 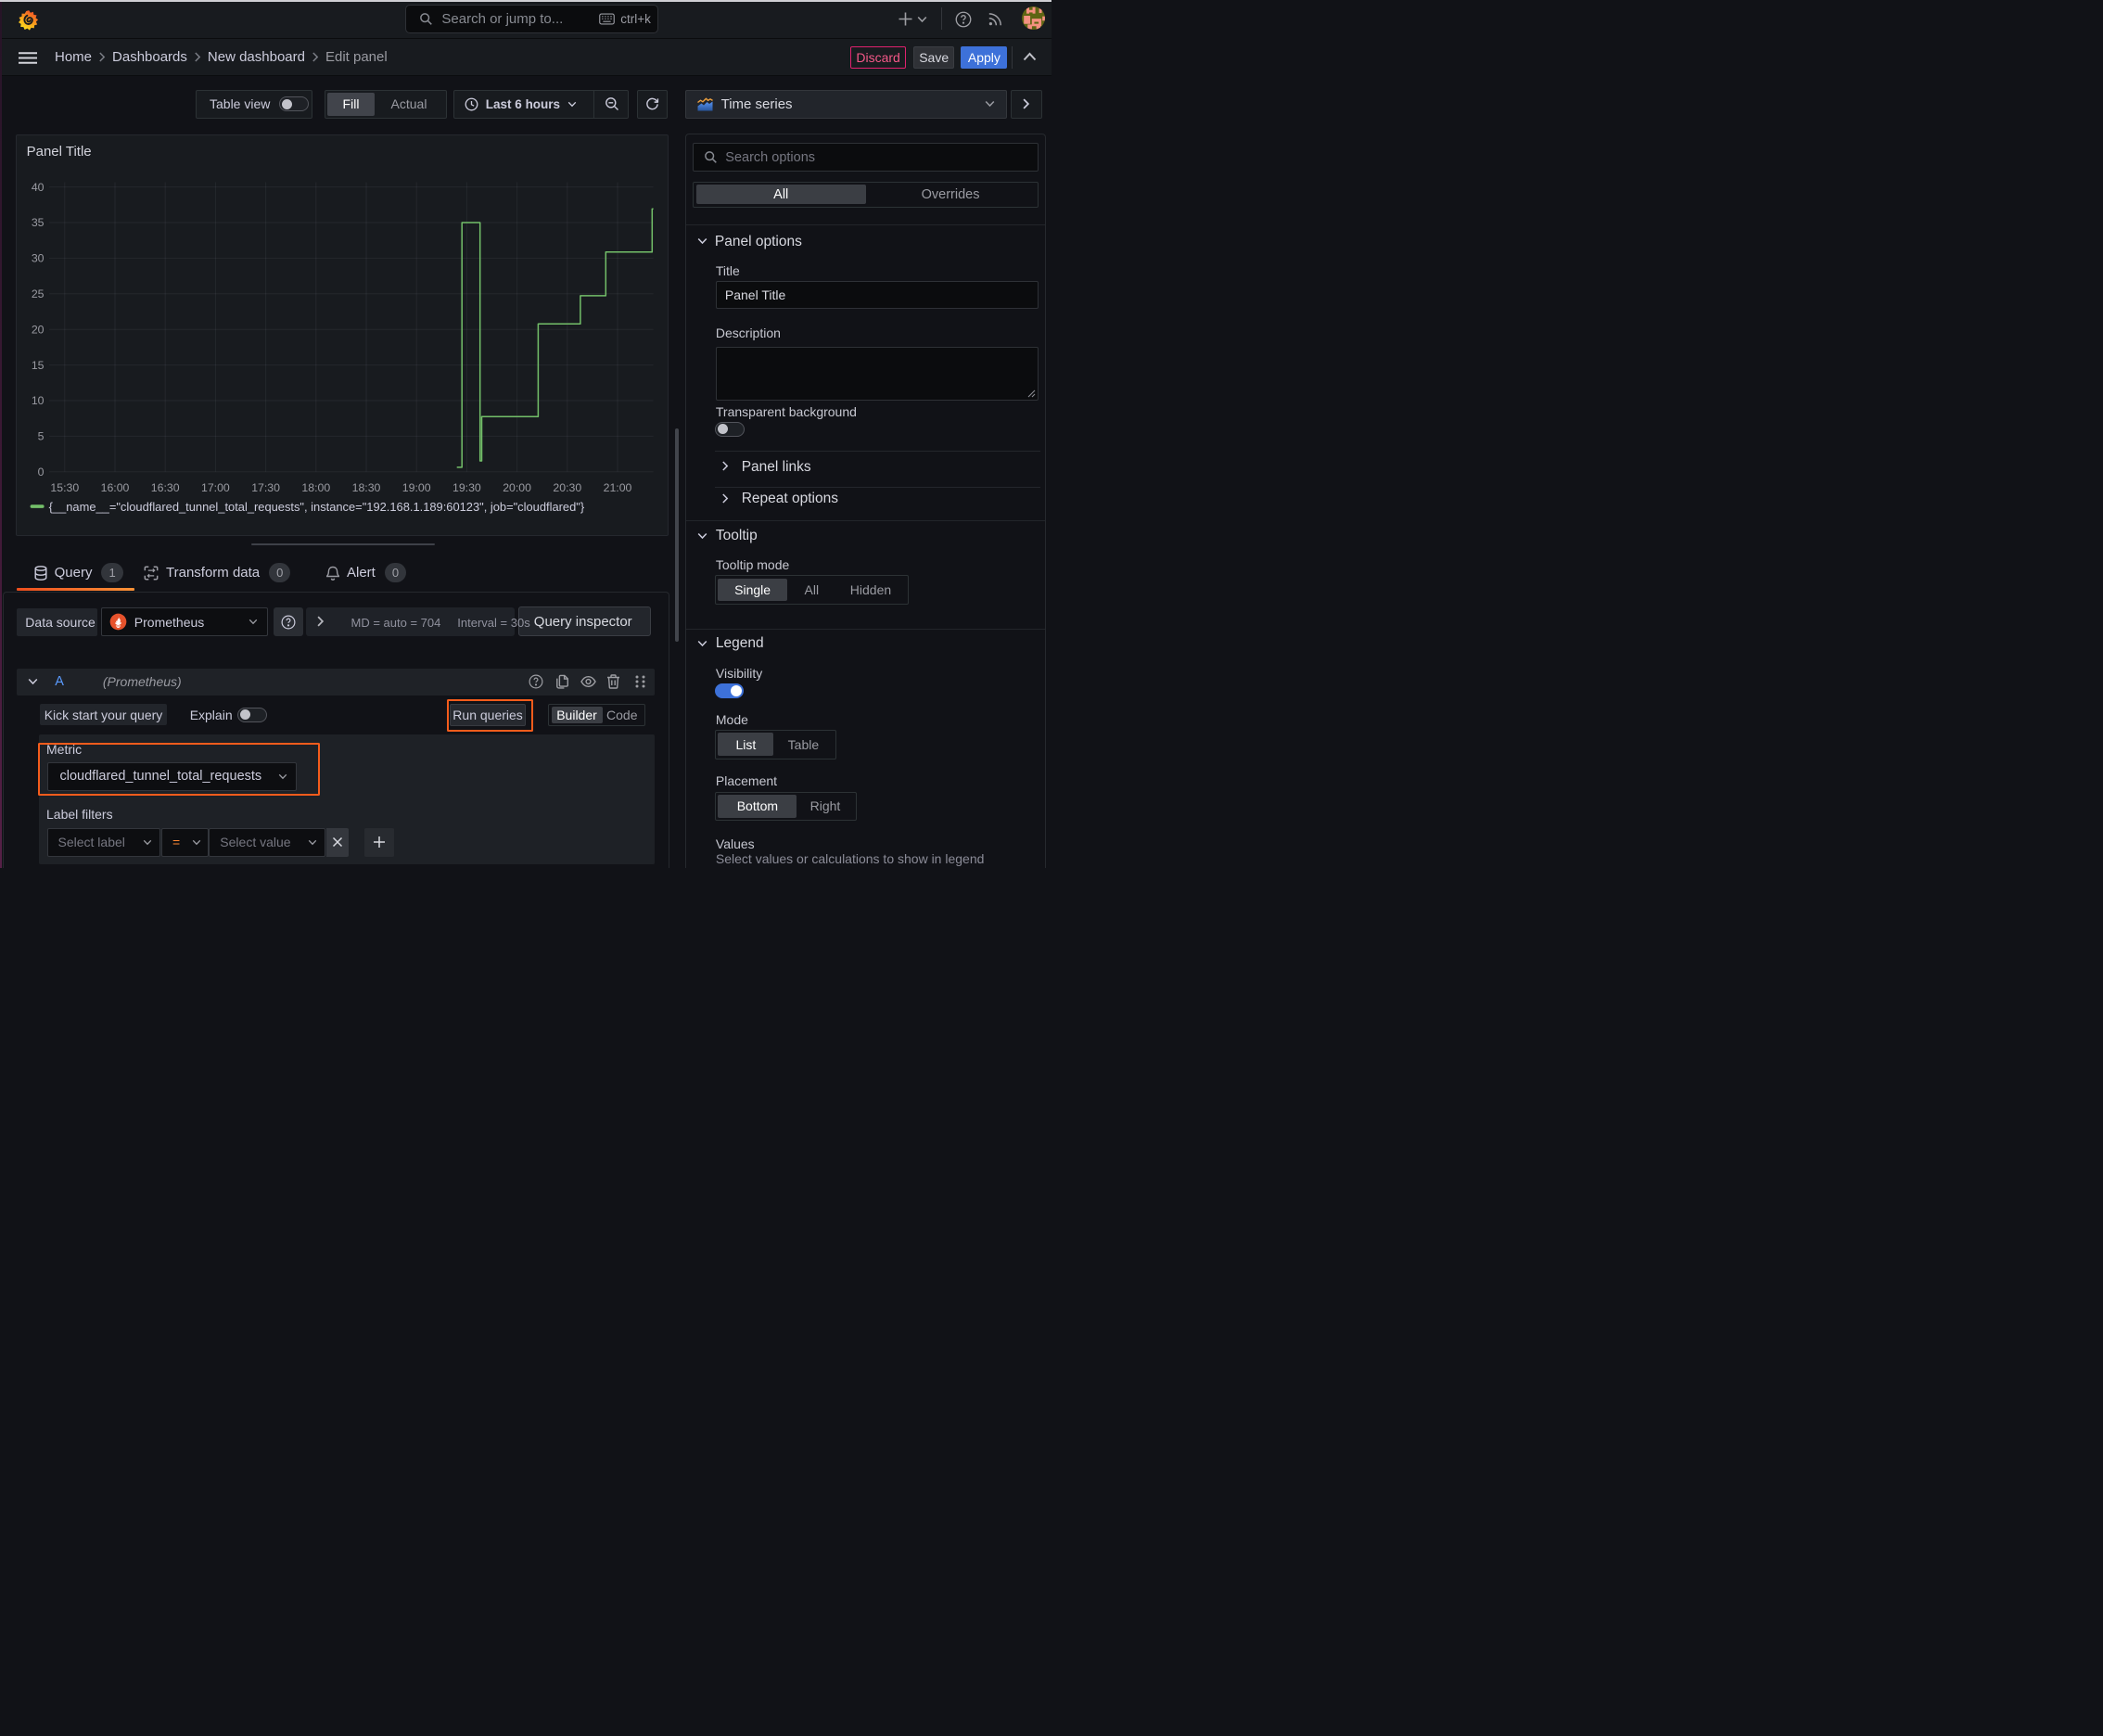 I want to click on svg-text: 25, so click(x=38, y=293).